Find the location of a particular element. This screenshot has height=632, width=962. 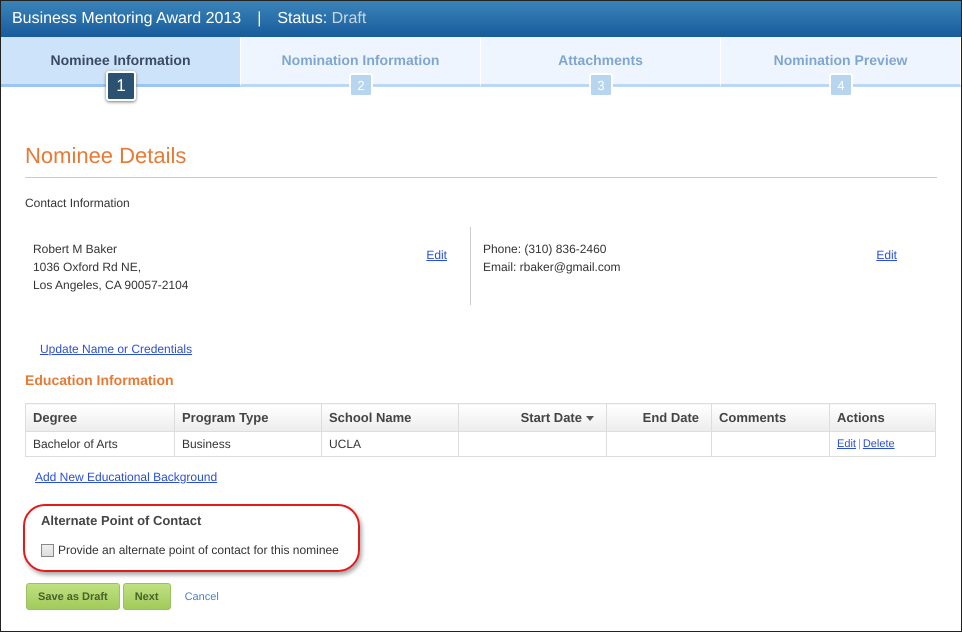

step-number: 1 is located at coordinates (121, 86).